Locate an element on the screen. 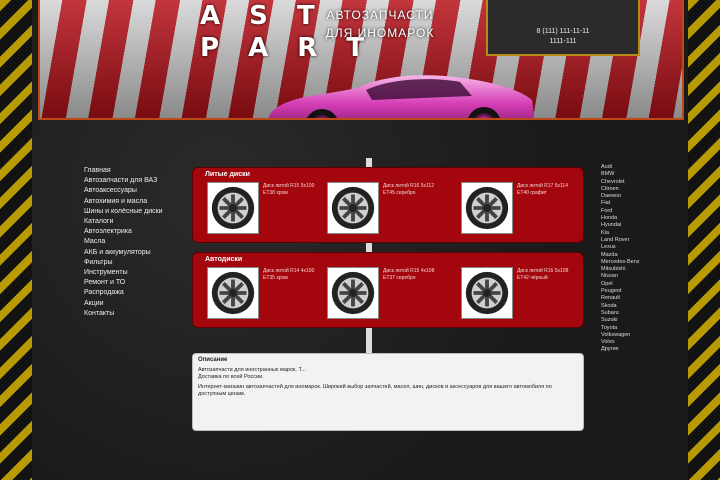 This screenshot has width=720, height=480. brand-link: Hyundai is located at coordinates (636, 225).